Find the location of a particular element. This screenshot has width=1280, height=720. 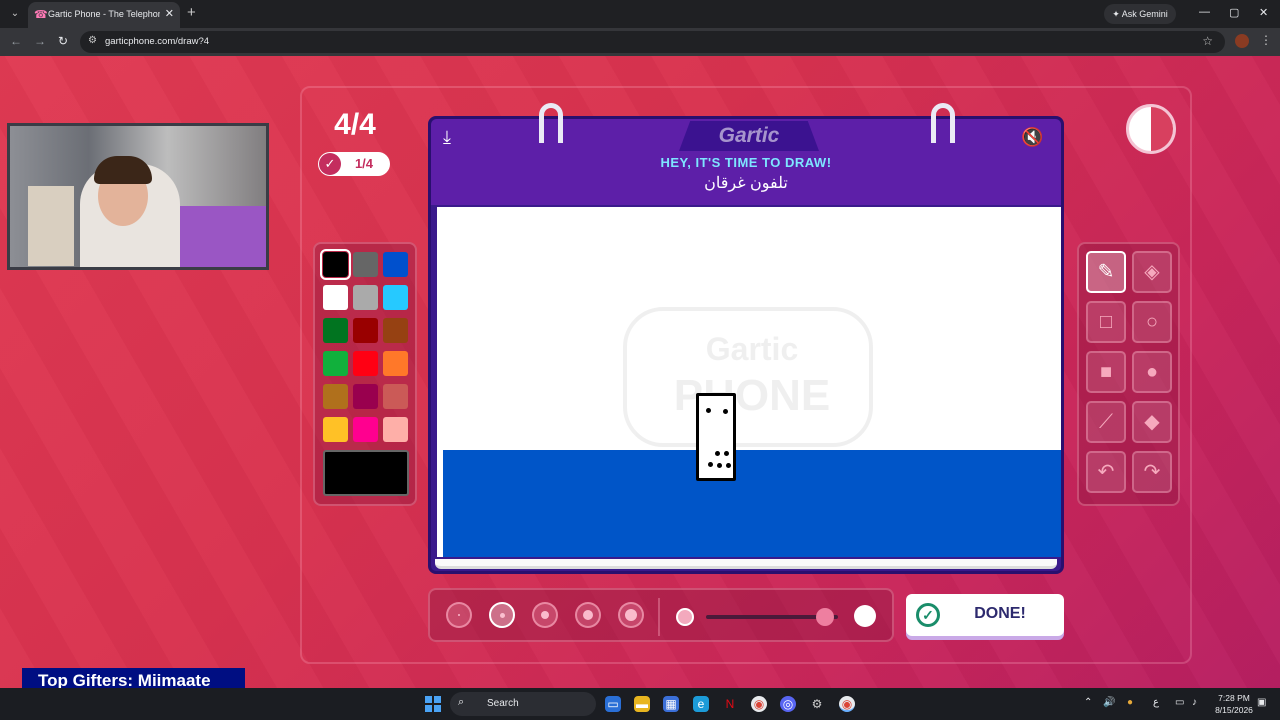

file-explorer-icon: ▬ is located at coordinates (642, 704).